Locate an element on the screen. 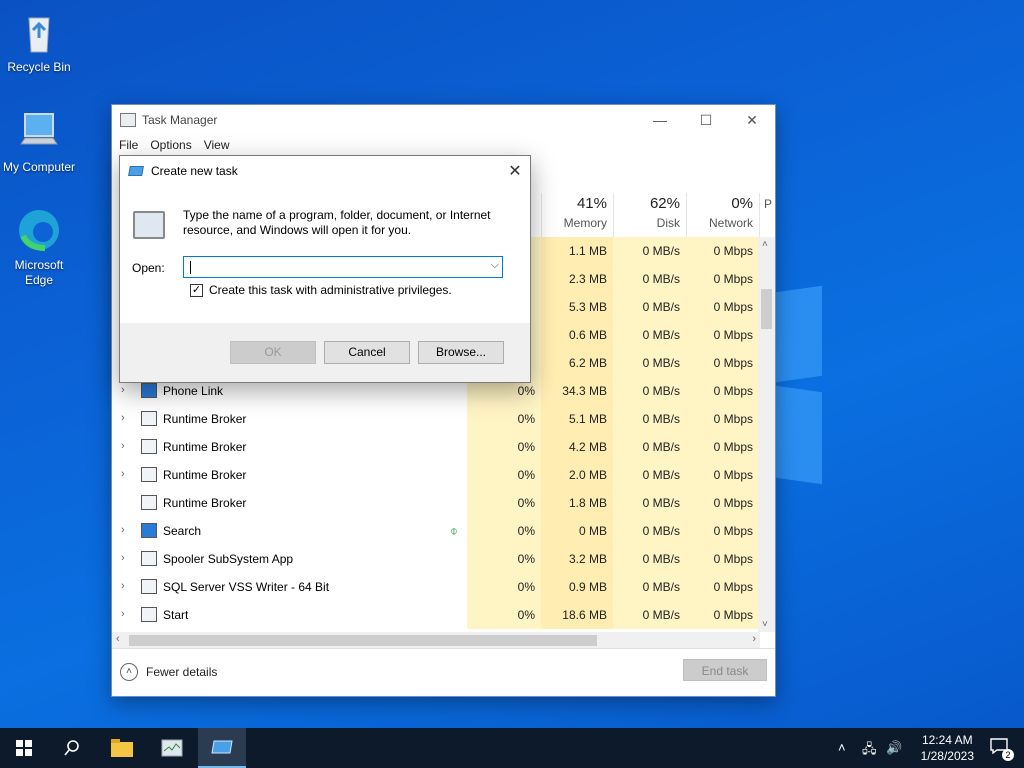 This screenshot has width=1024, height=768. column-header-power: P is located at coordinates (767, 215).